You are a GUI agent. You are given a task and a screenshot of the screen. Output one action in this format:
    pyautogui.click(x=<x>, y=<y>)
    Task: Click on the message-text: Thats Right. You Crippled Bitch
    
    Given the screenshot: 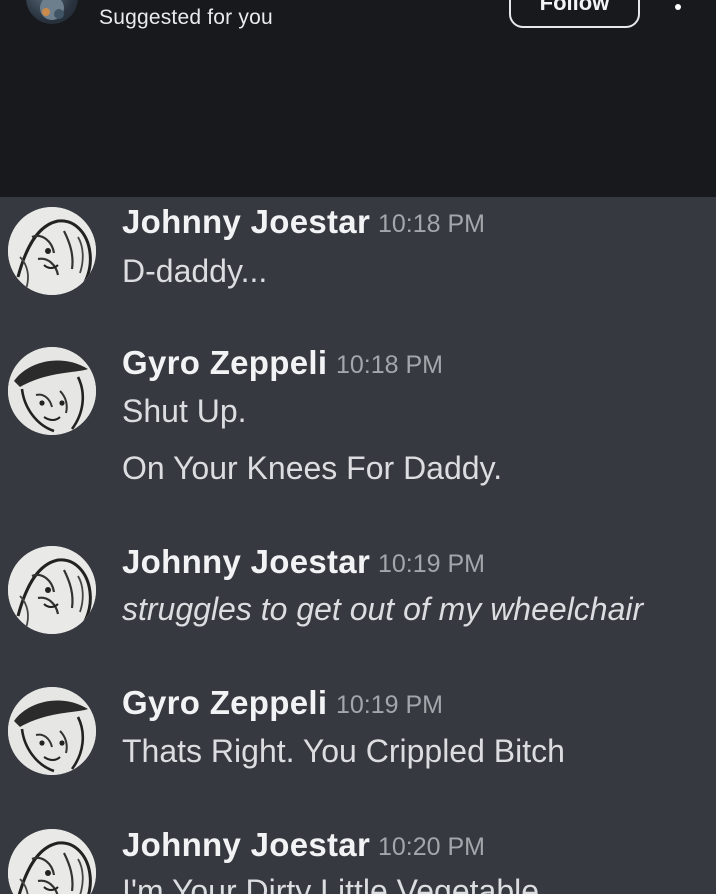 What is the action you would take?
    pyautogui.click(x=343, y=751)
    